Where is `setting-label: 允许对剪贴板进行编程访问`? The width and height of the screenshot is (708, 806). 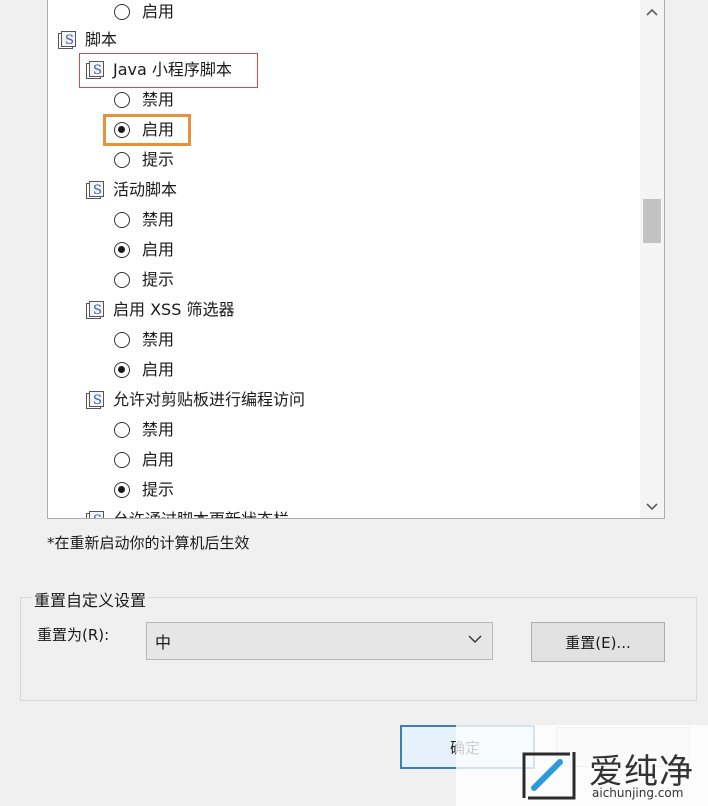 setting-label: 允许对剪贴板进行编程访问 is located at coordinates (209, 399).